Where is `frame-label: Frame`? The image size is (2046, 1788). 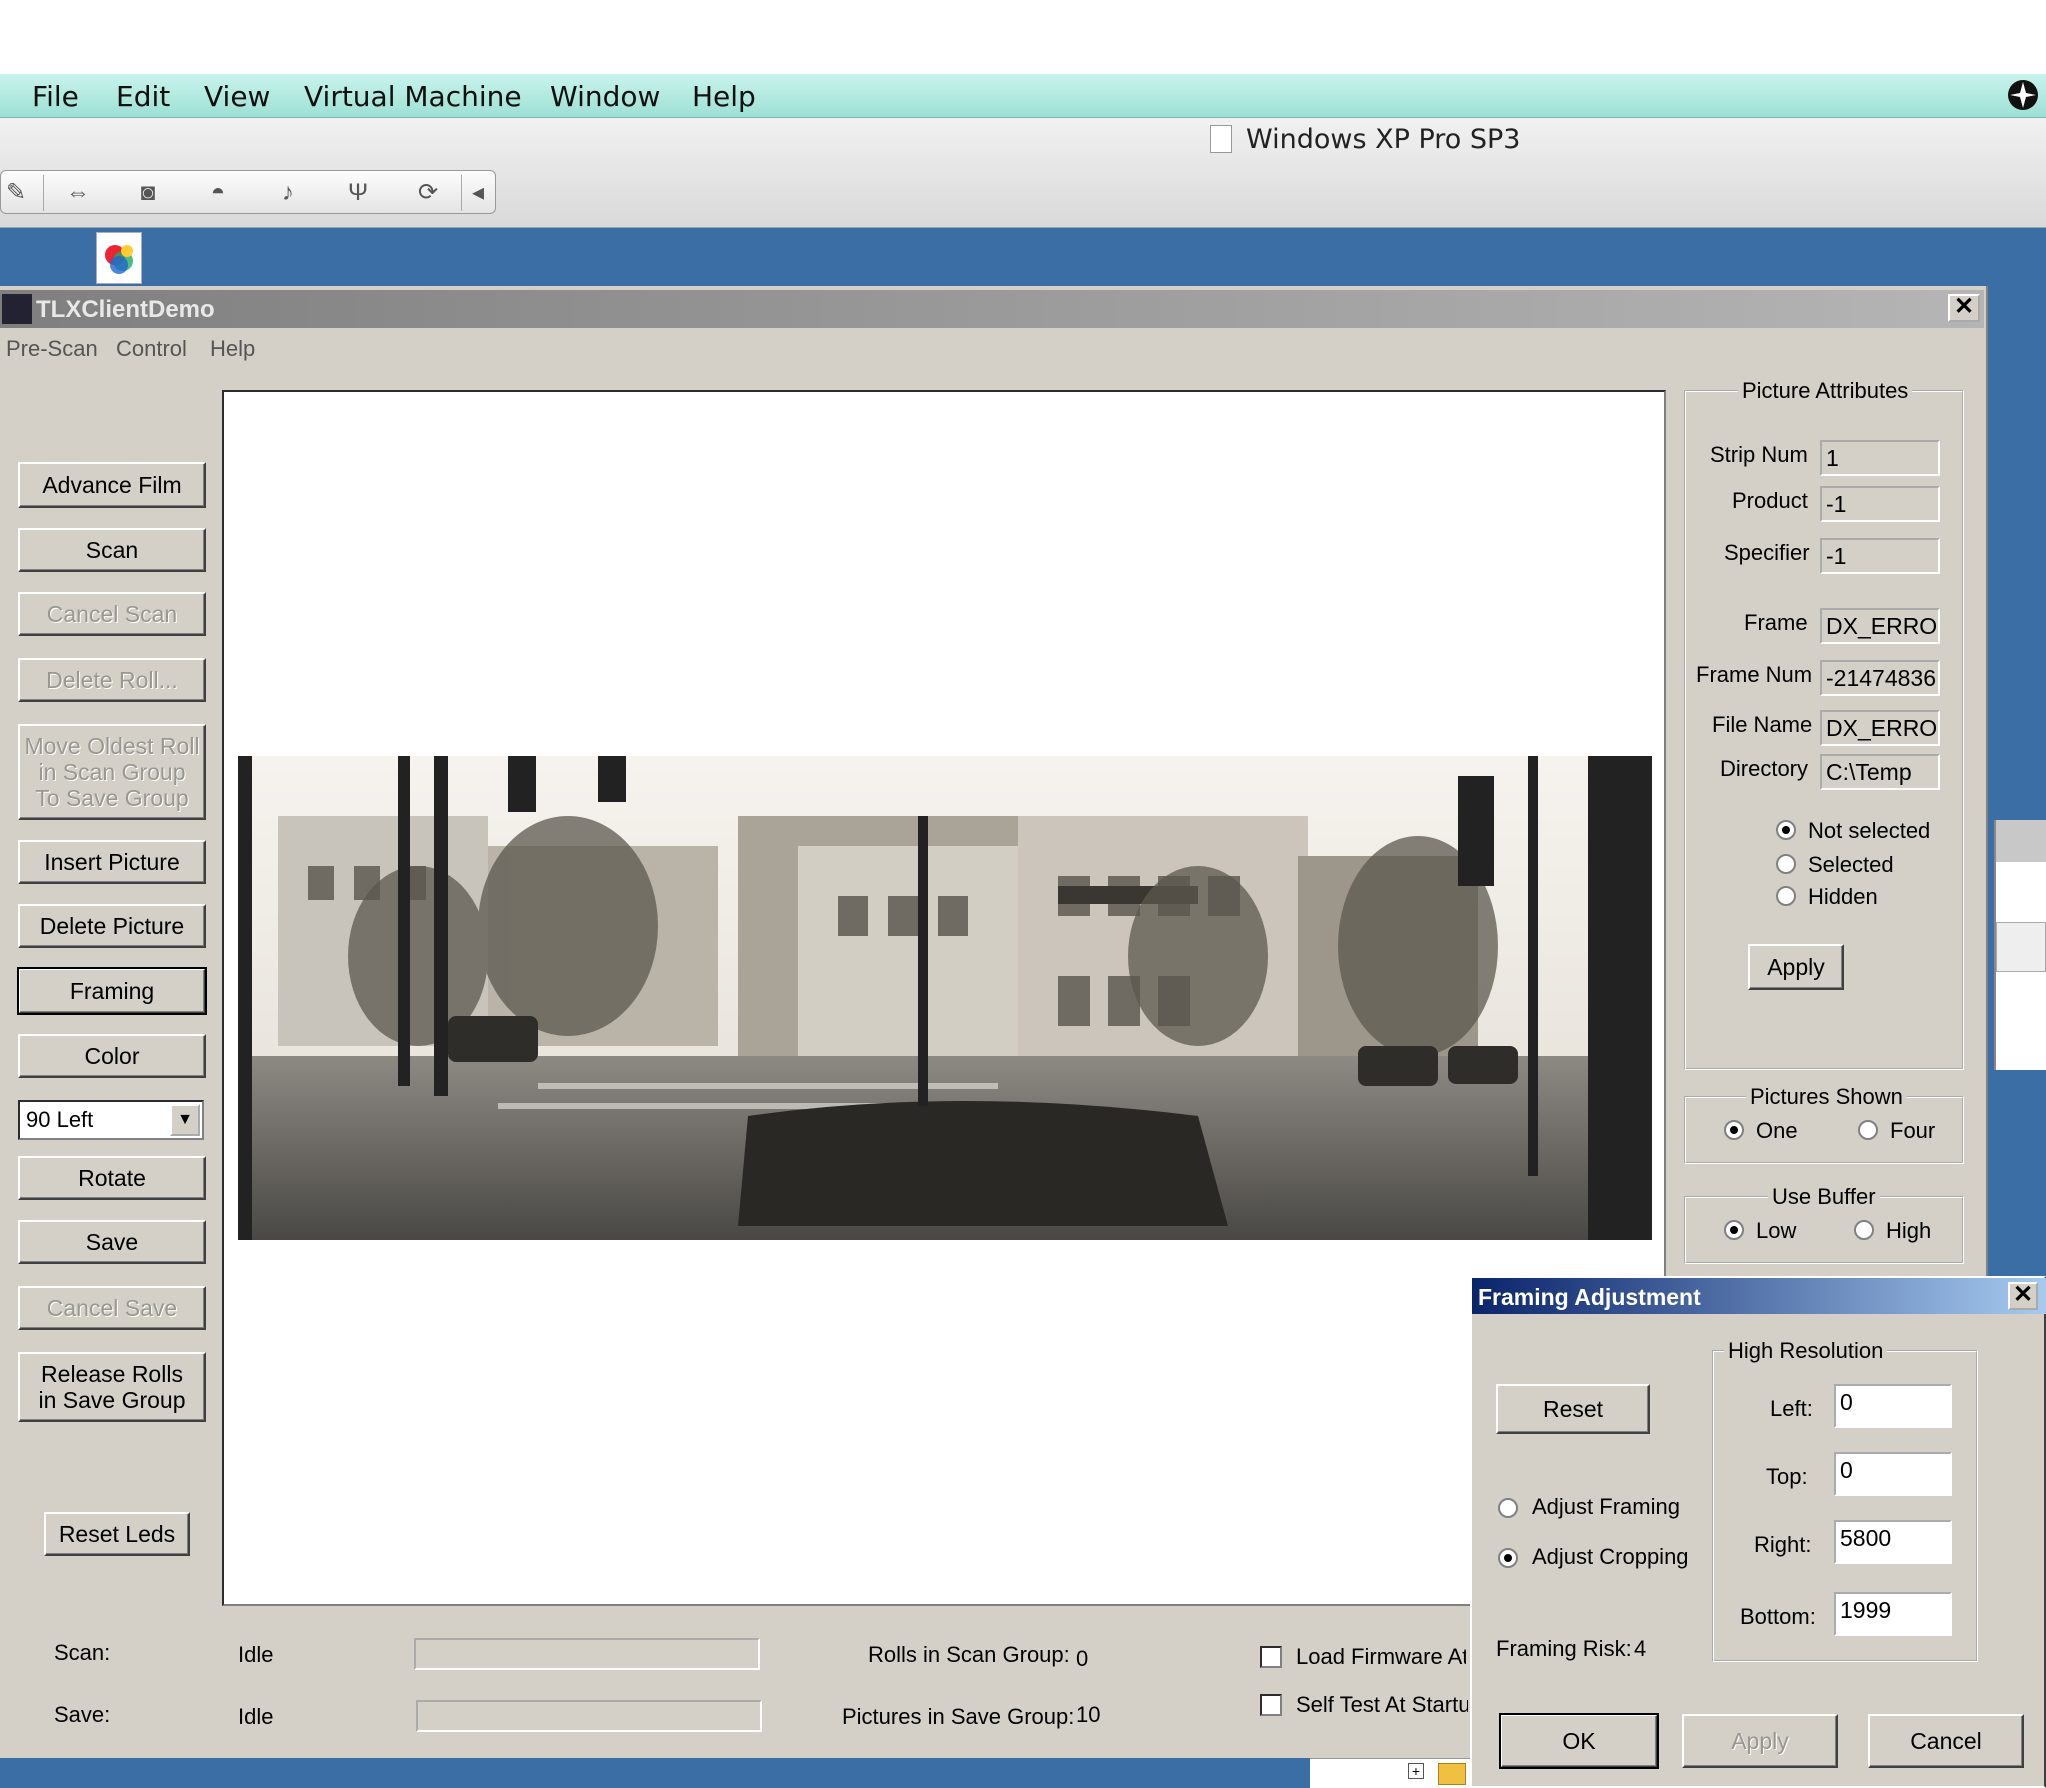
frame-label: Frame is located at coordinates (1776, 622).